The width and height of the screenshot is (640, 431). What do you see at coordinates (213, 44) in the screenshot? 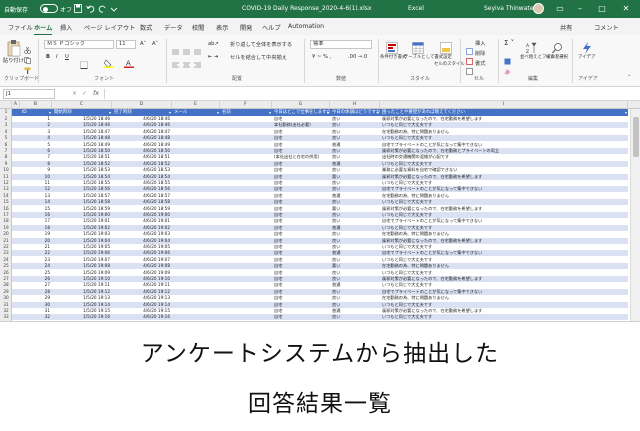
I see `orientation-icon: ab↗` at bounding box center [213, 44].